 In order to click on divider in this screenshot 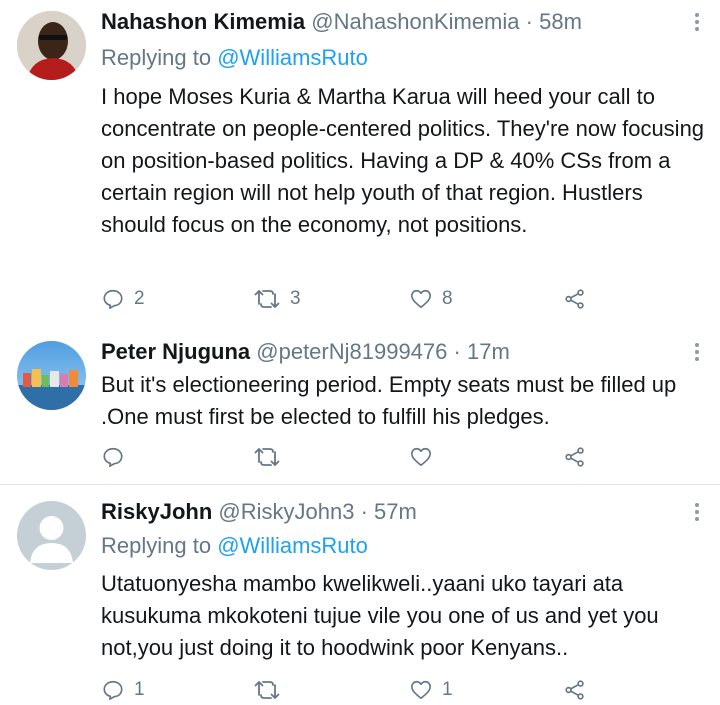, I will do `click(360, 484)`.